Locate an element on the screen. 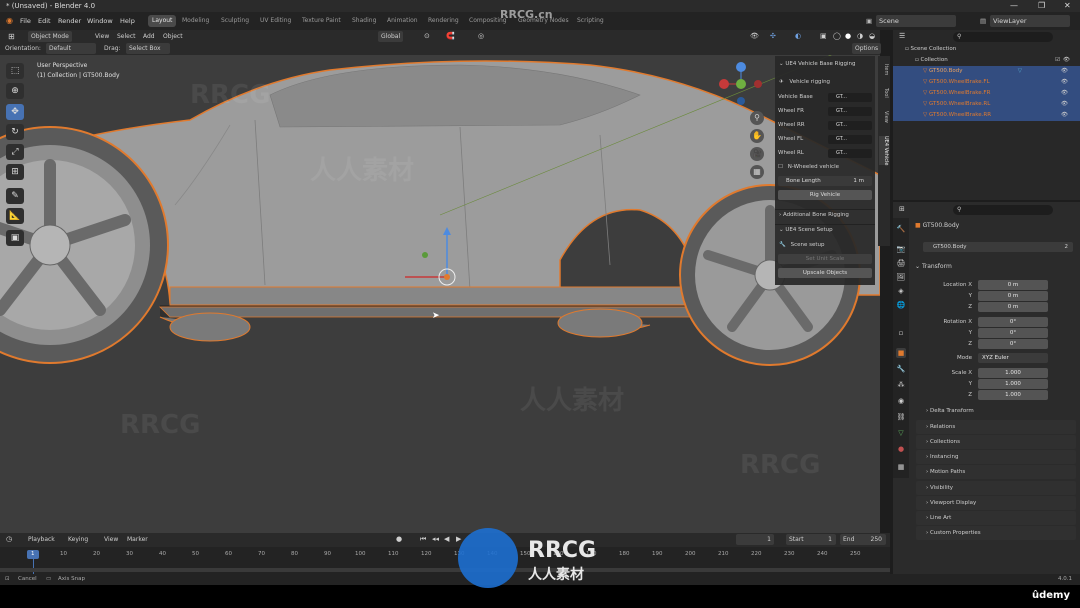 Image resolution: width=1080 pixels, height=608 pixels. transform-orientation-selector: Global is located at coordinates (391, 36).